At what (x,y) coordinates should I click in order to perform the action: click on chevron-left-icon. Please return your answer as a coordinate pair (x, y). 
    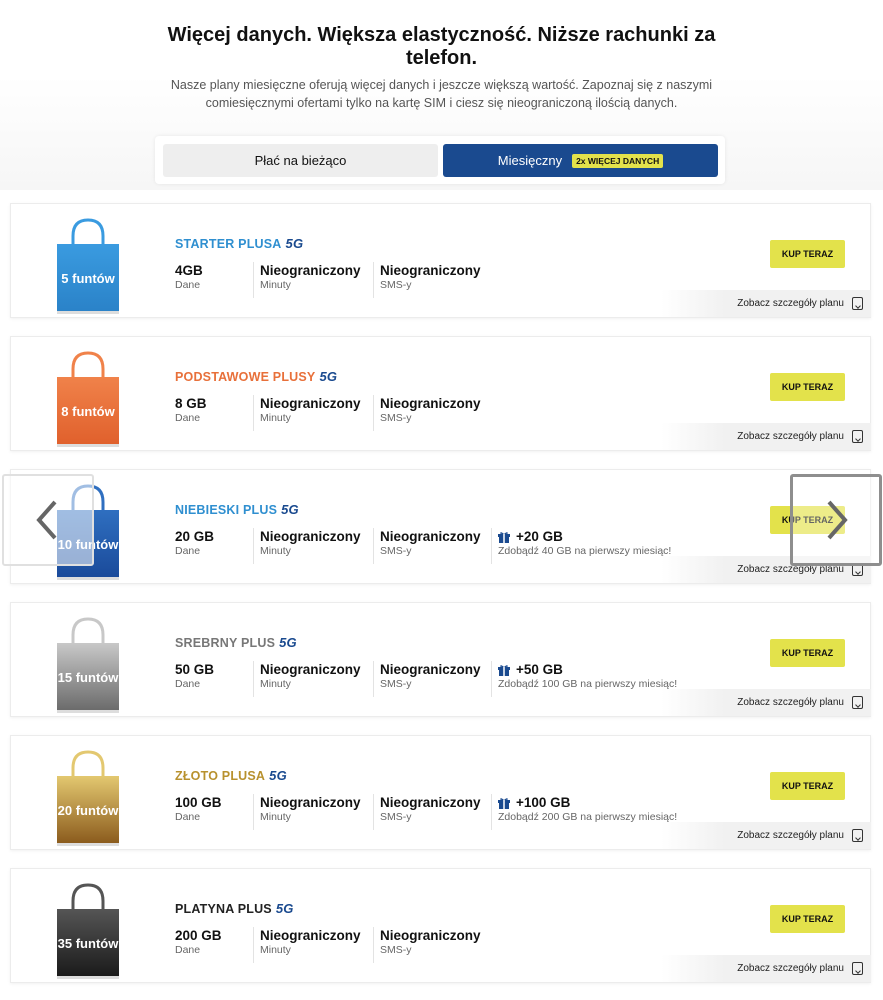
    Looking at the image, I should click on (46, 520).